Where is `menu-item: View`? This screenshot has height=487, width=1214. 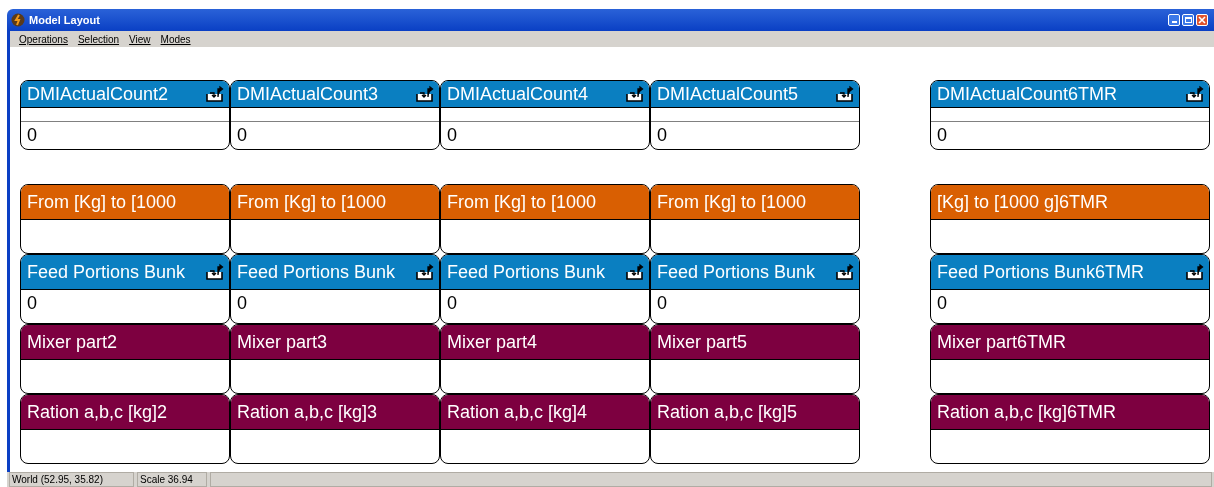 menu-item: View is located at coordinates (140, 39).